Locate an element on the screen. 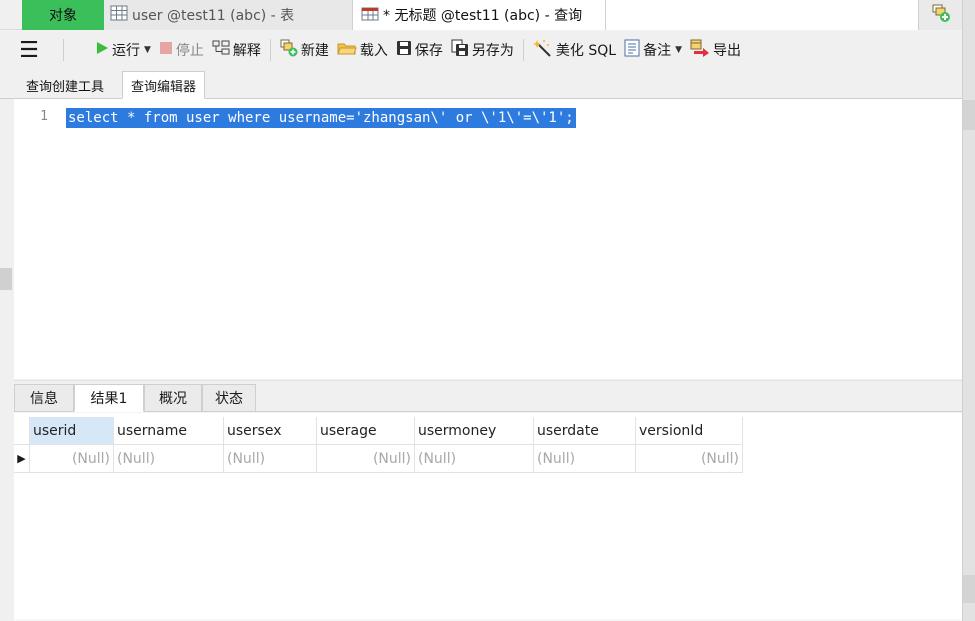  save-disk-icon is located at coordinates (404, 50).